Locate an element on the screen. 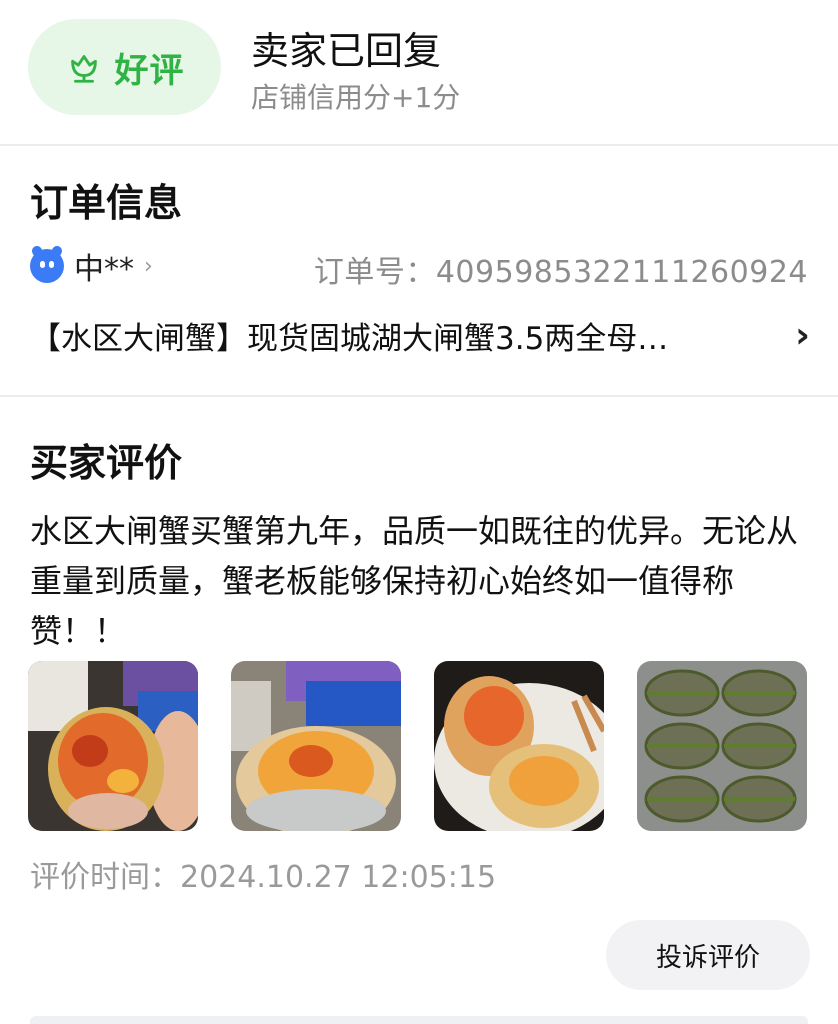 Image resolution: width=838 pixels, height=1024 pixels. tulip-icon is located at coordinates (83, 69).